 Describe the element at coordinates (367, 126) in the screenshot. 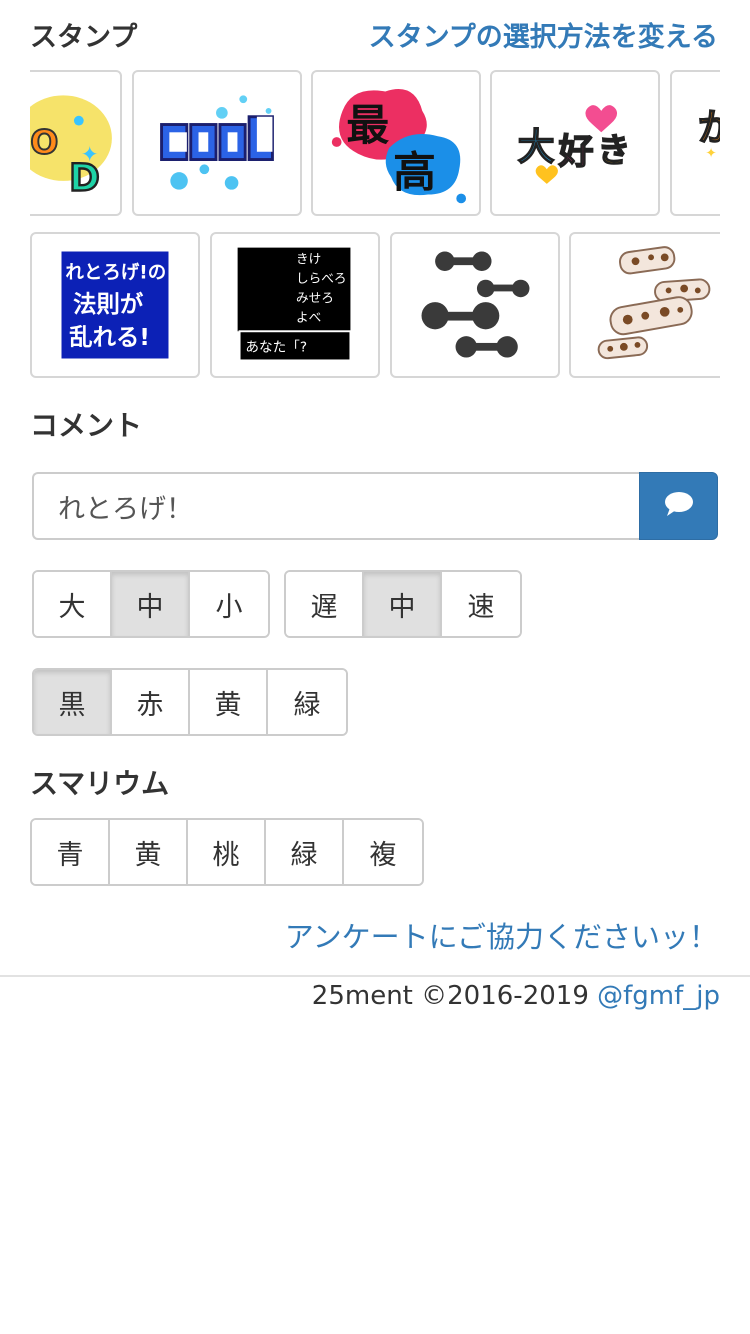

I see `svg-text: 最` at that location.